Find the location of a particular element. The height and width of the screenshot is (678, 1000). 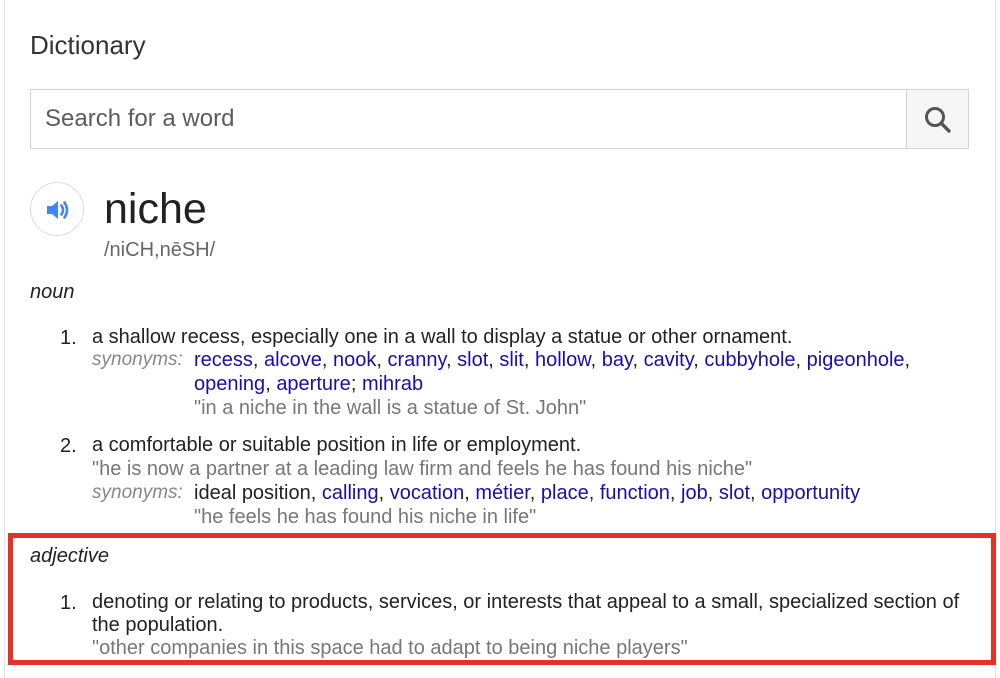

sense-number: 2. is located at coordinates (68, 446).